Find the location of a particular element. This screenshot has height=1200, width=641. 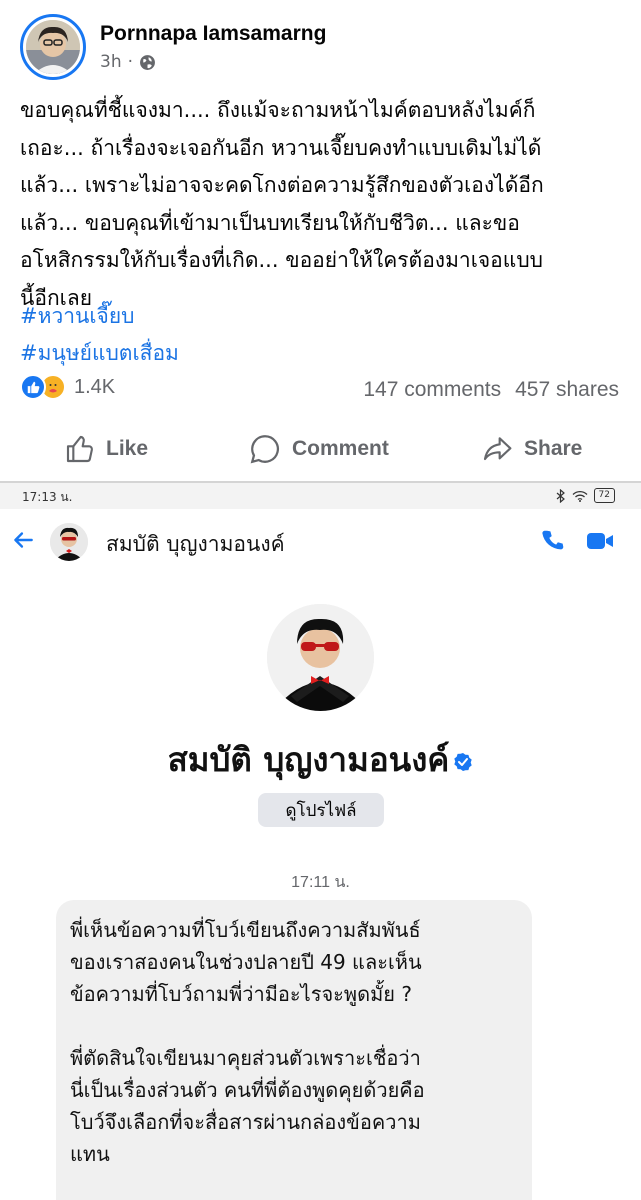

comment-bubble-icon is located at coordinates (265, 449).